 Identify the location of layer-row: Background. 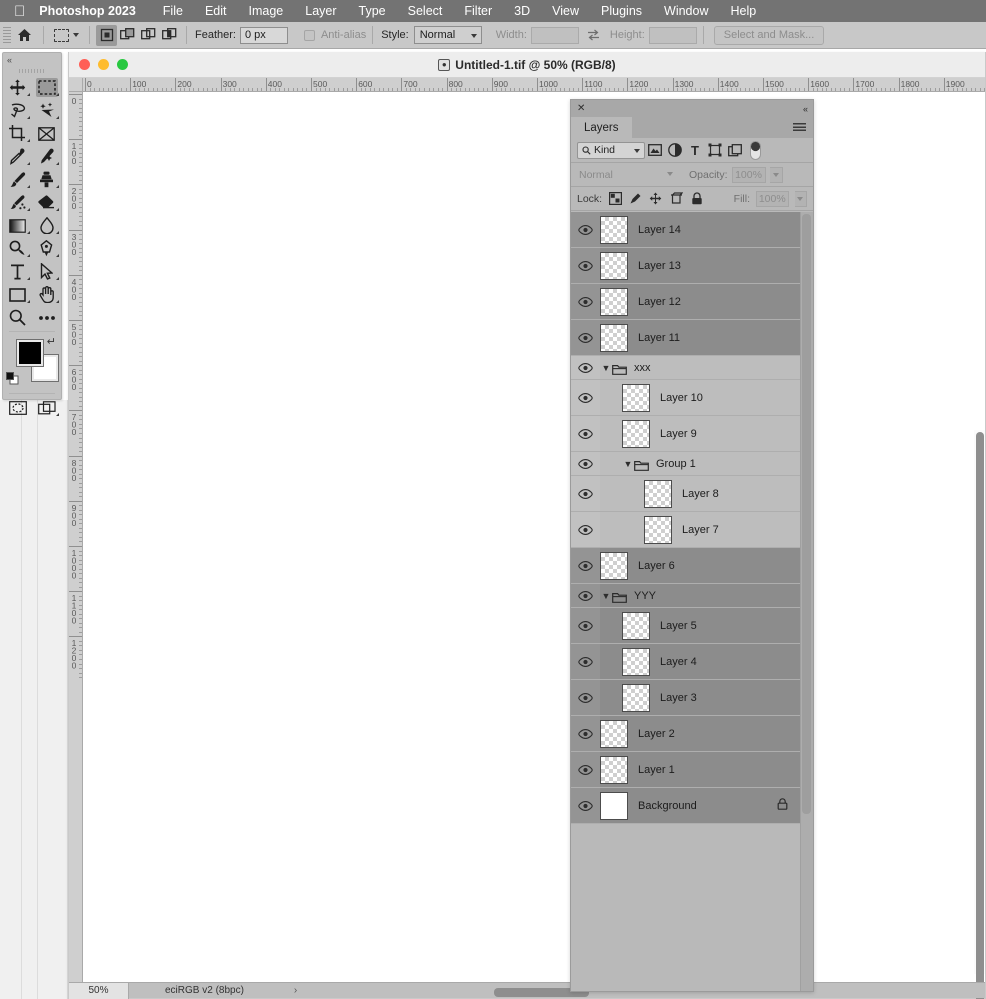
(686, 806).